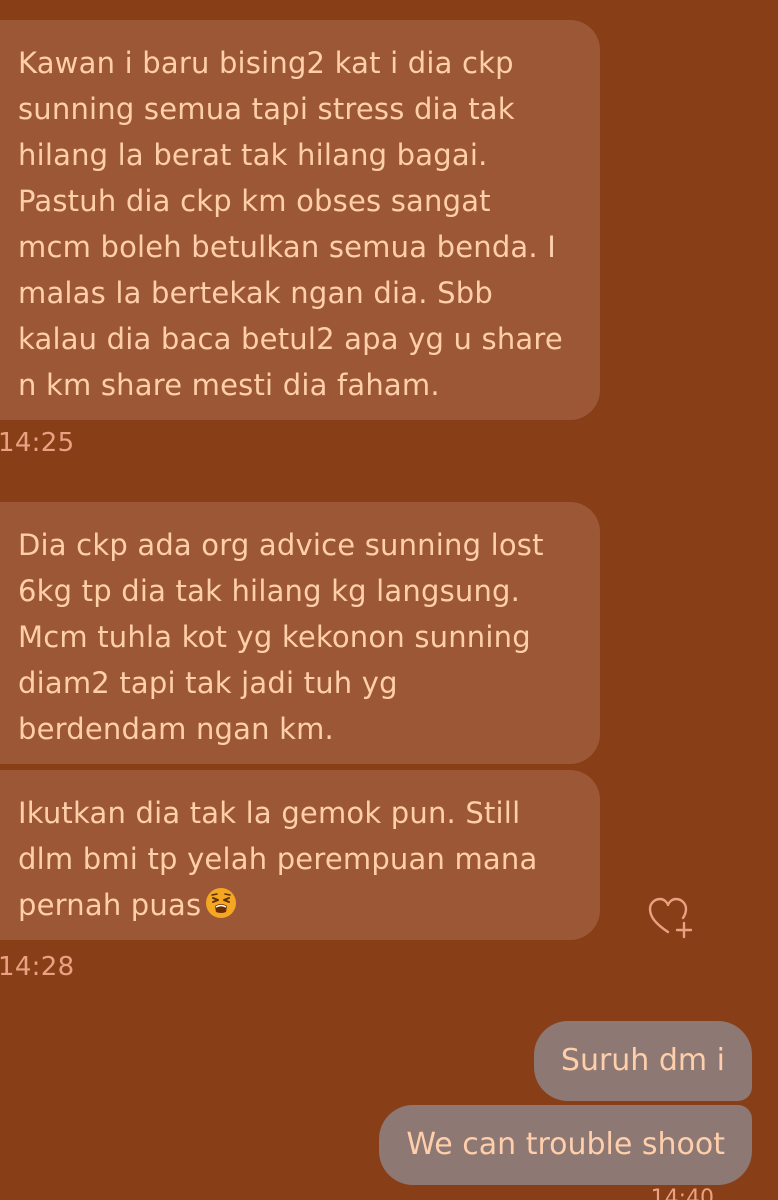 This screenshot has width=778, height=1200. Describe the element at coordinates (221, 903) in the screenshot. I see `weary-face-emoji` at that location.